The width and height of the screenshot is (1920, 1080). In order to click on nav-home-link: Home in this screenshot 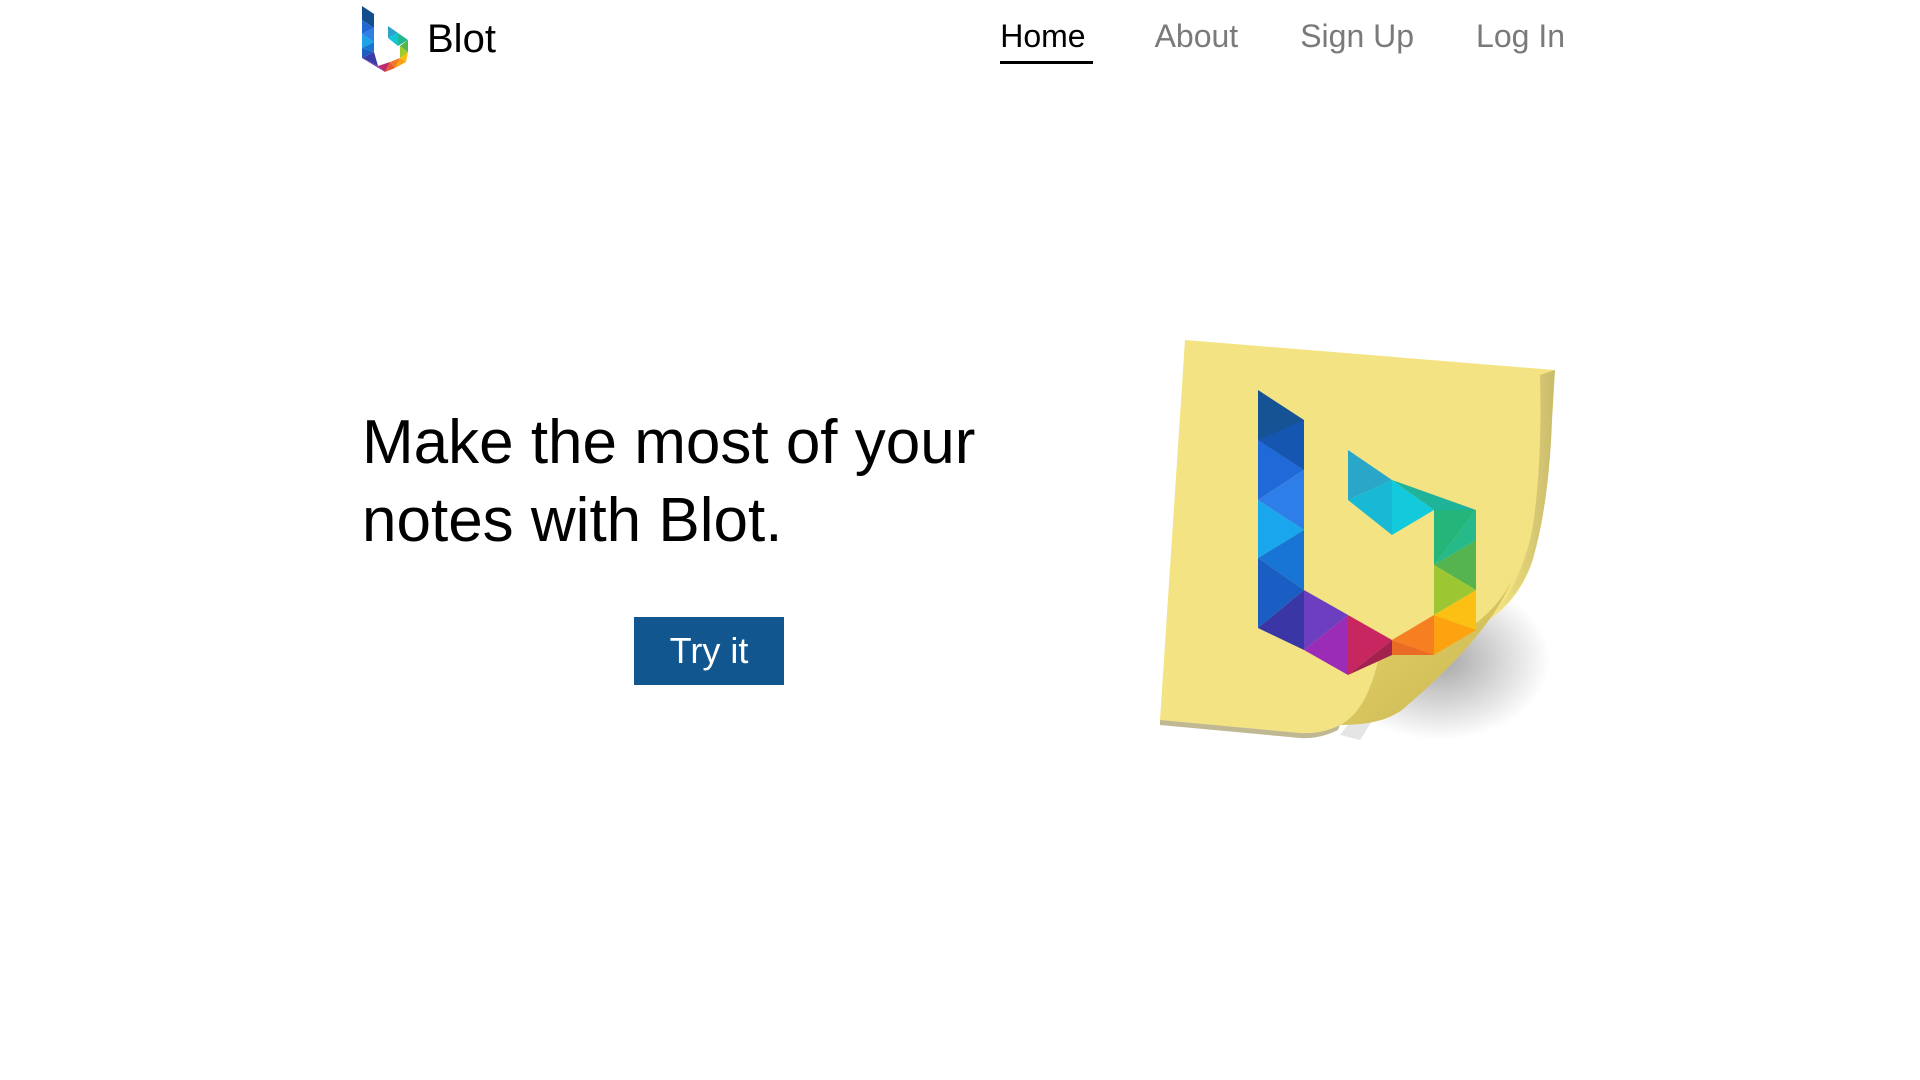, I will do `click(1046, 42)`.